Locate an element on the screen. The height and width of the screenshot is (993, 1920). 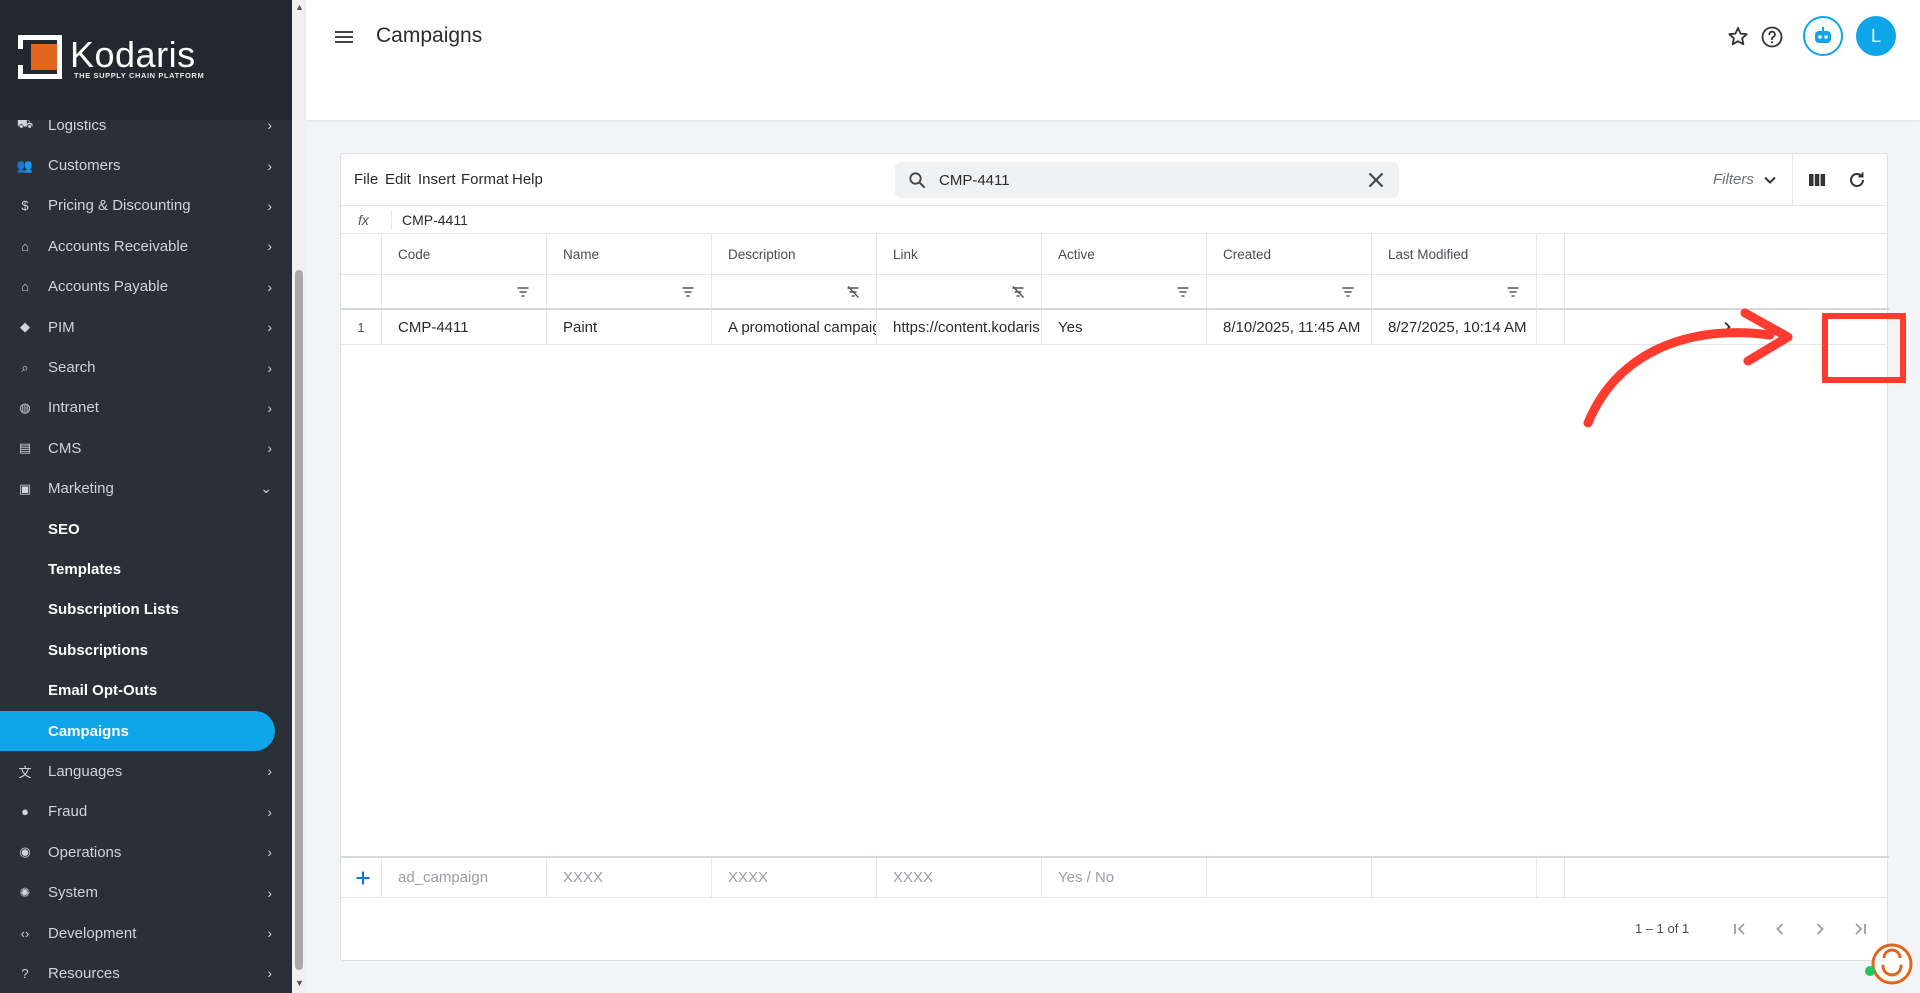
scroll-down-icon: ▼ is located at coordinates (299, 983).